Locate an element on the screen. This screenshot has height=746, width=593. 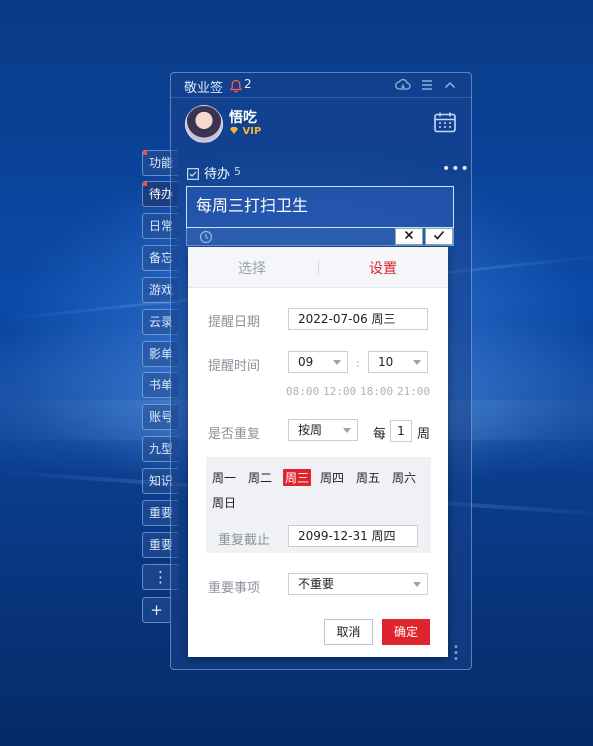
tab-select: 选择 is located at coordinates (252, 268).